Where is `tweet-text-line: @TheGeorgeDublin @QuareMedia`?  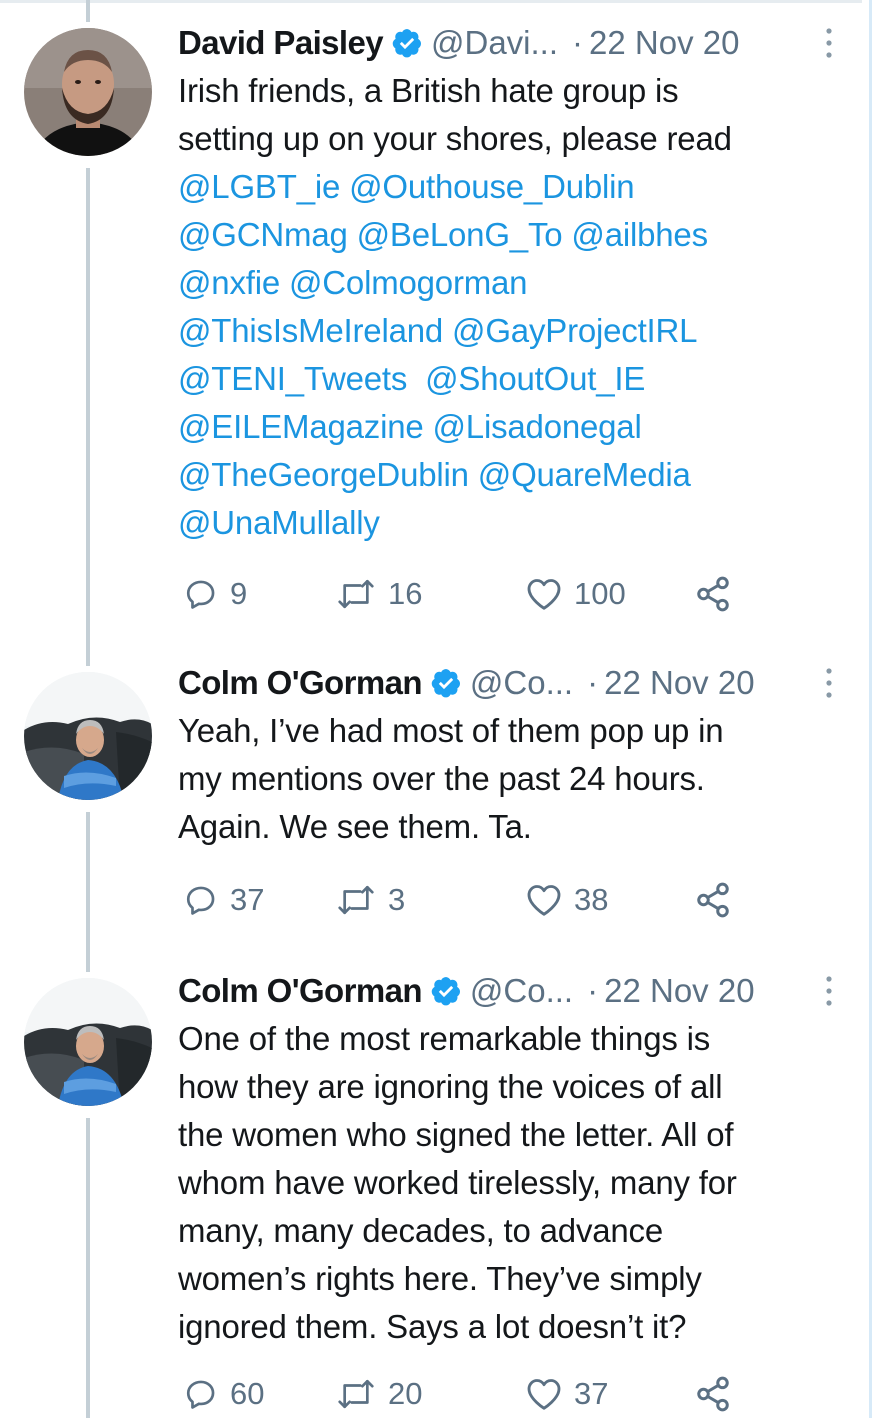
tweet-text-line: @TheGeorgeDublin @QuareMedia is located at coordinates (503, 475).